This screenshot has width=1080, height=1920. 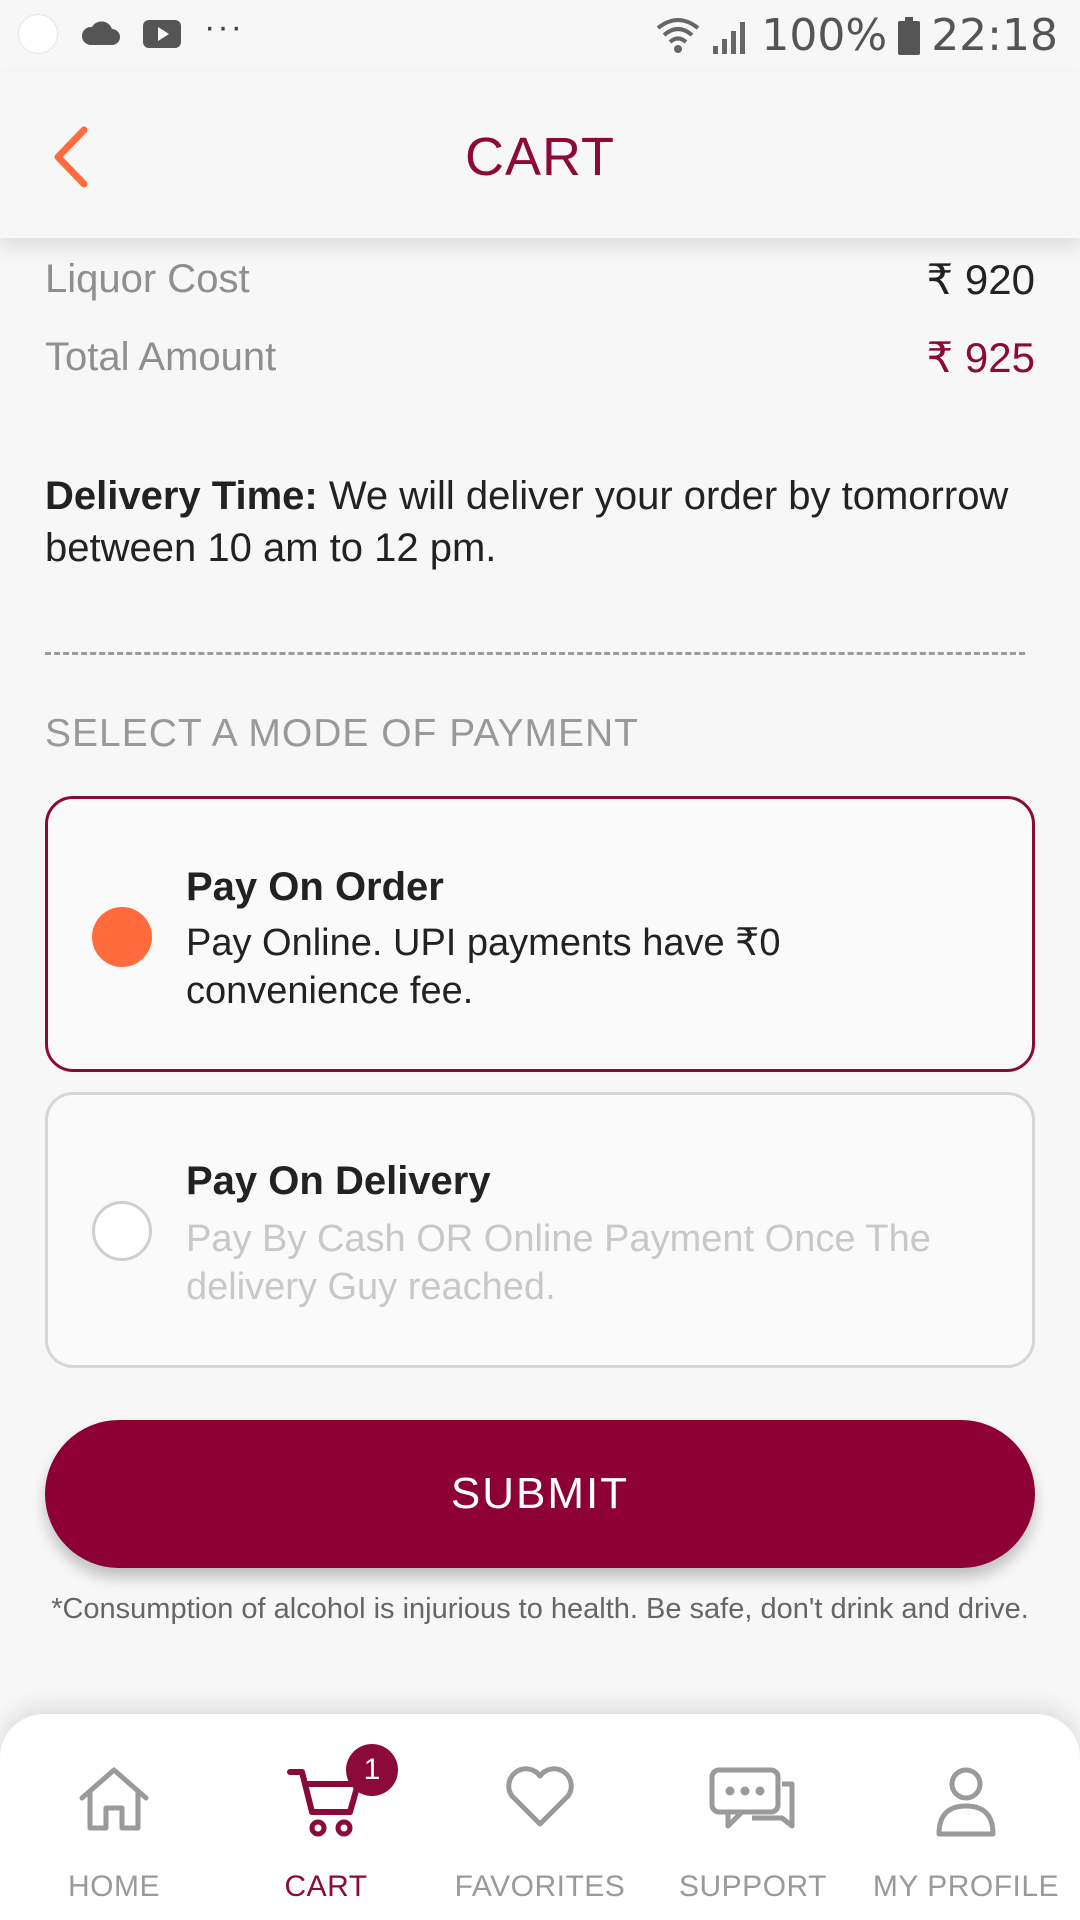 I want to click on heart-icon, so click(x=540, y=1796).